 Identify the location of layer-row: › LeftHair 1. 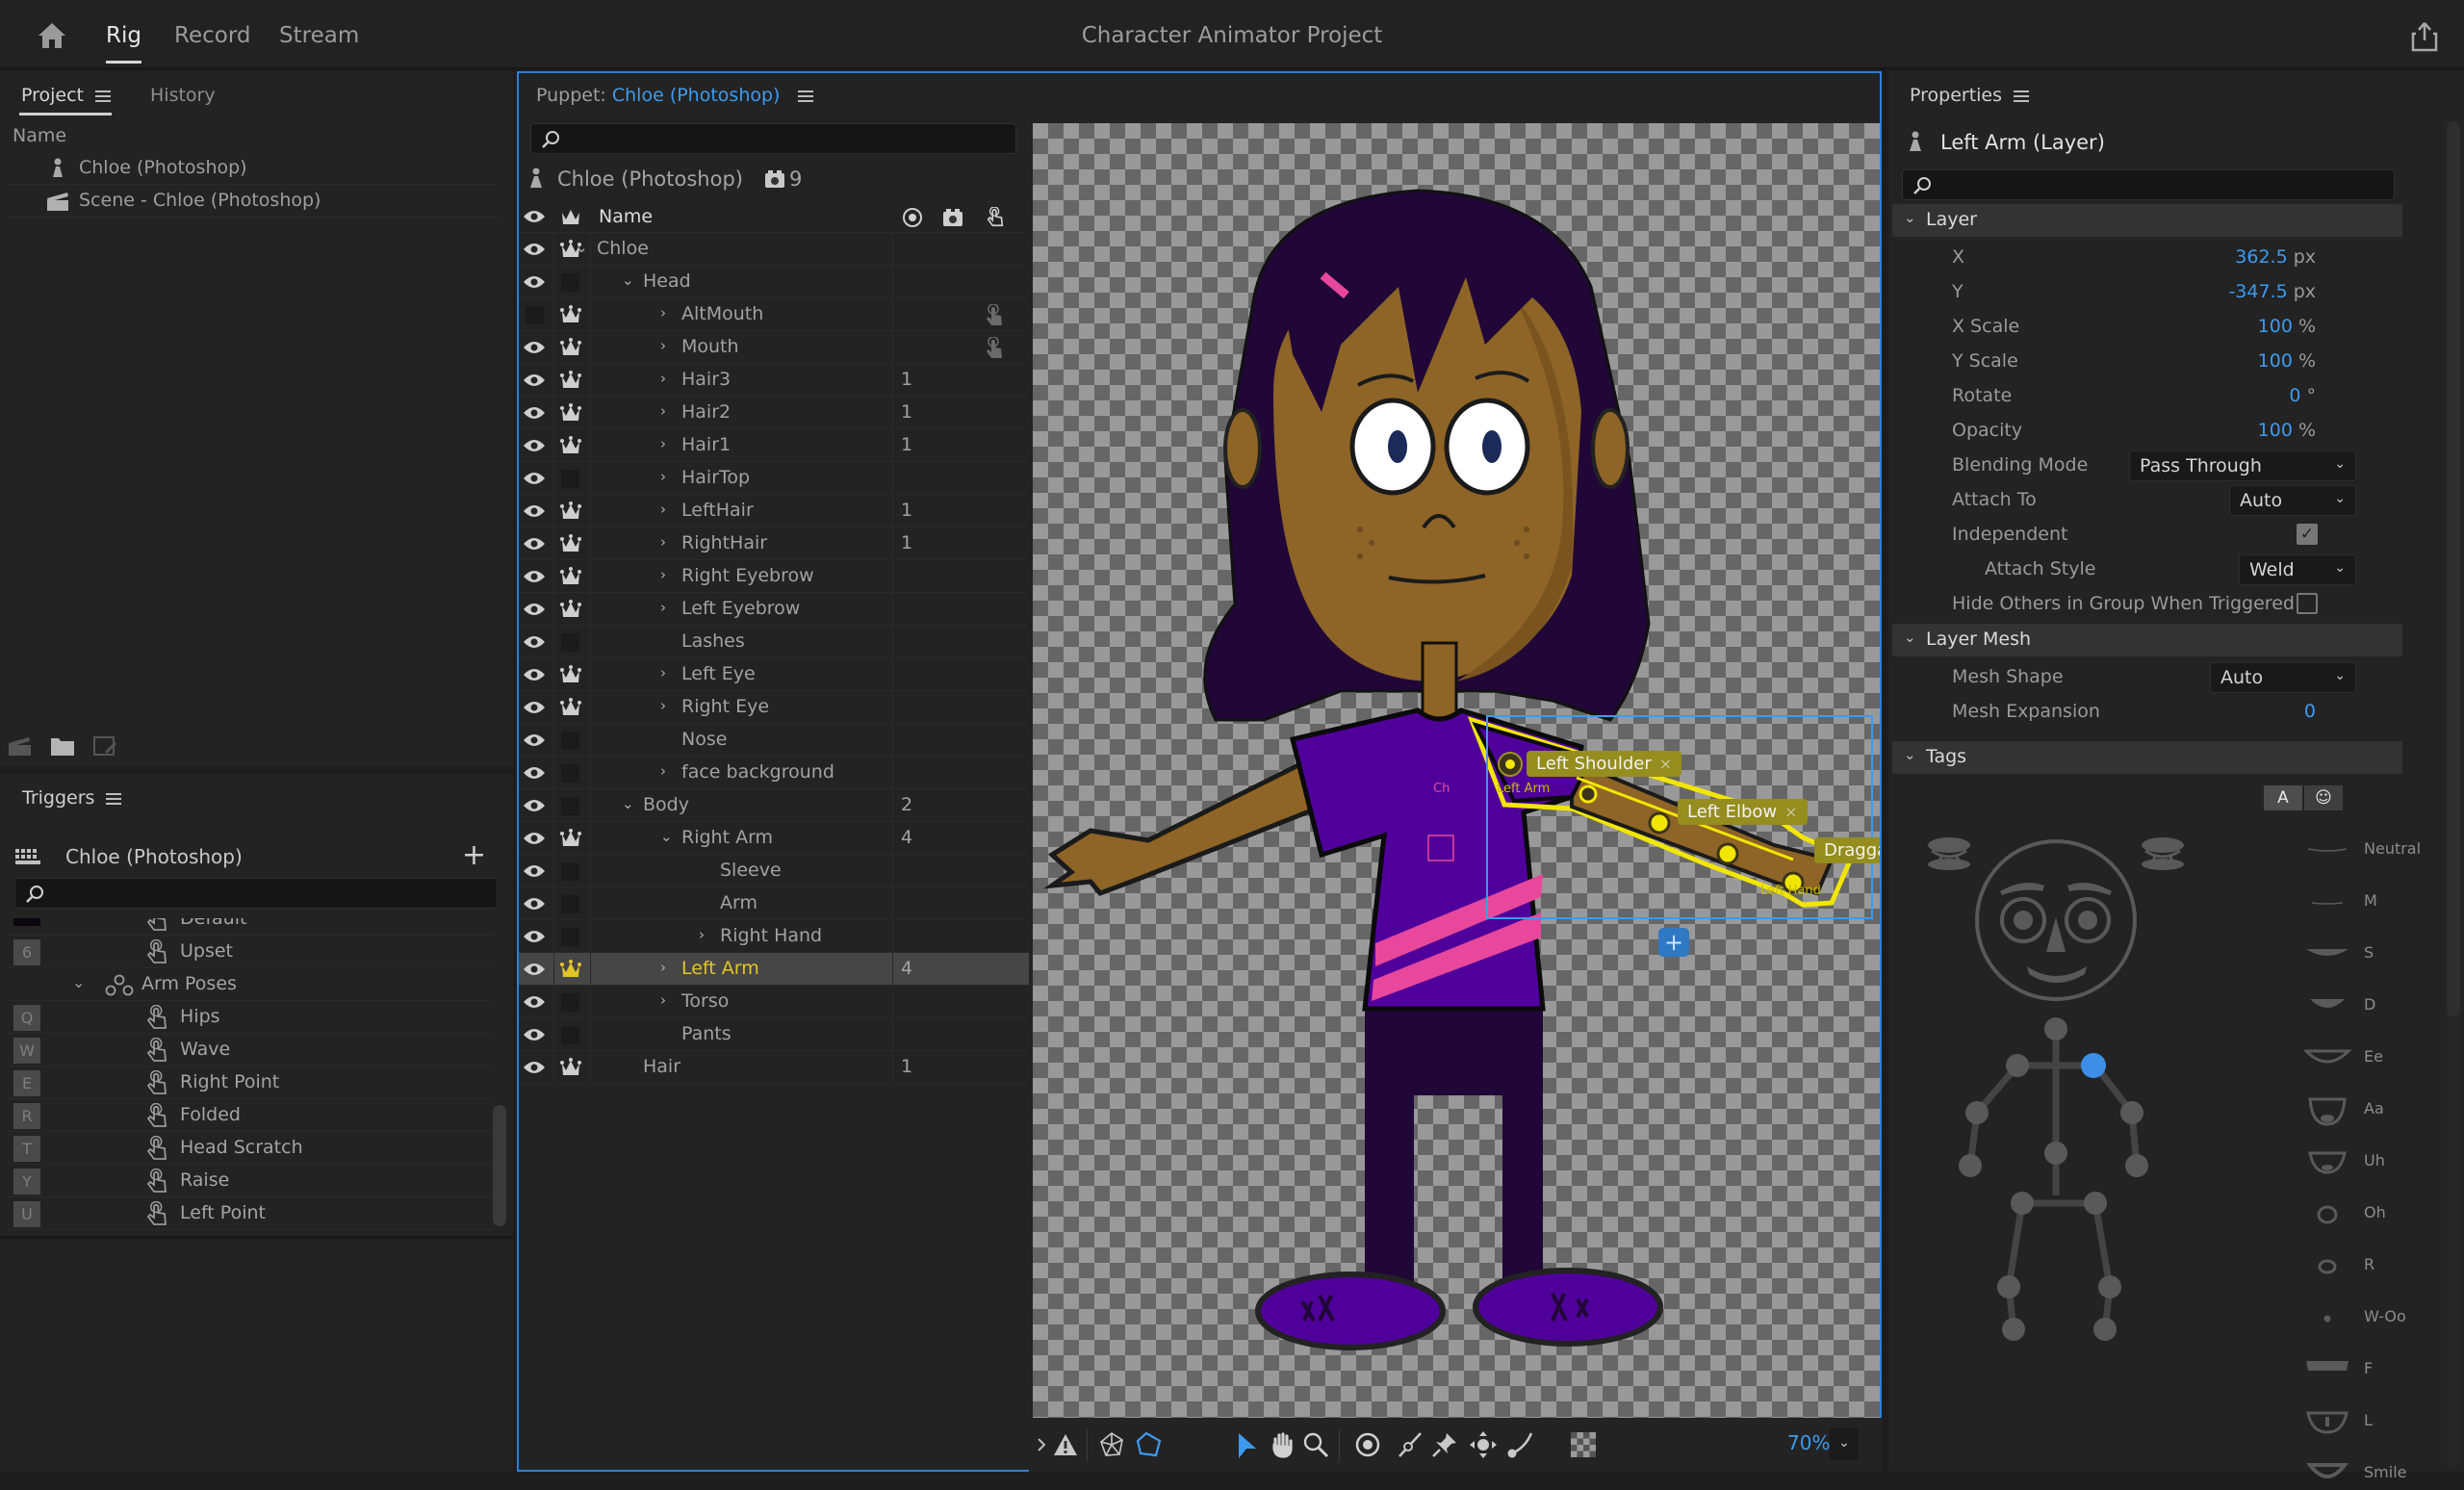
(774, 511).